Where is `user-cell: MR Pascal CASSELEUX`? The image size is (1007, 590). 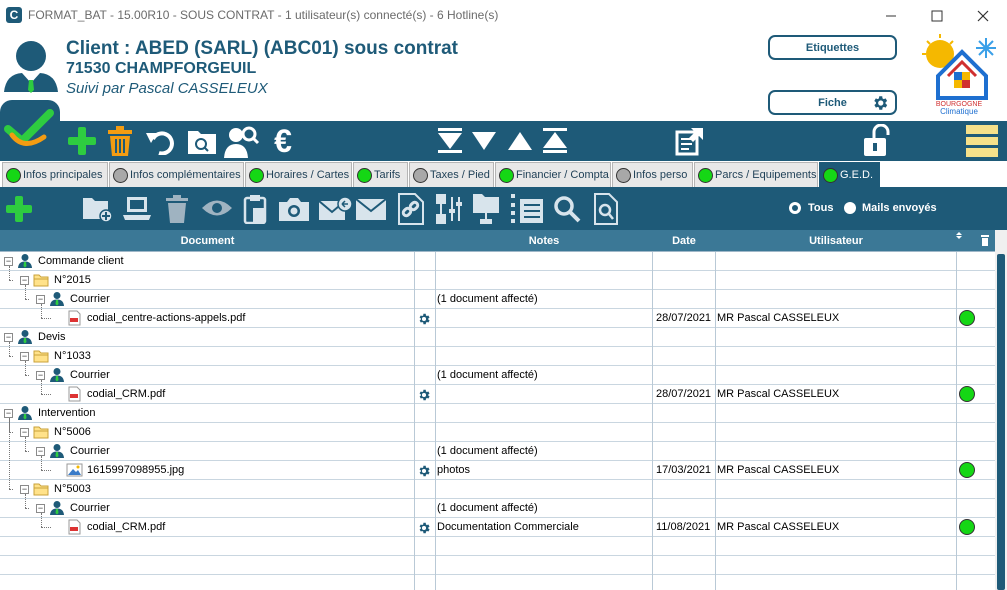
user-cell: MR Pascal CASSELEUX is located at coordinates (778, 394).